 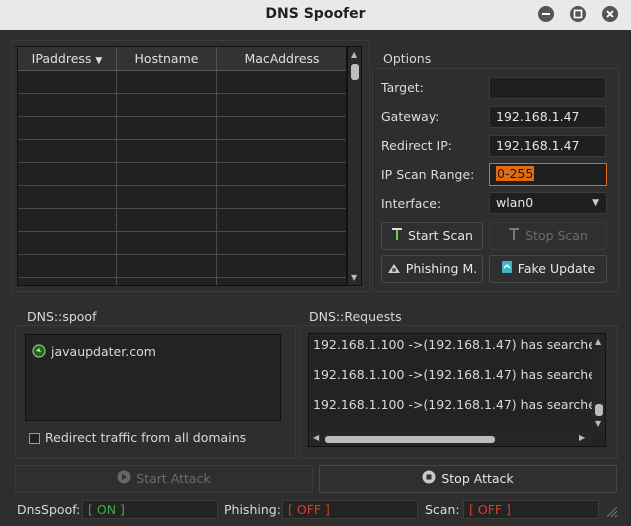 I want to click on gateway-label: Gateway:, so click(x=410, y=116).